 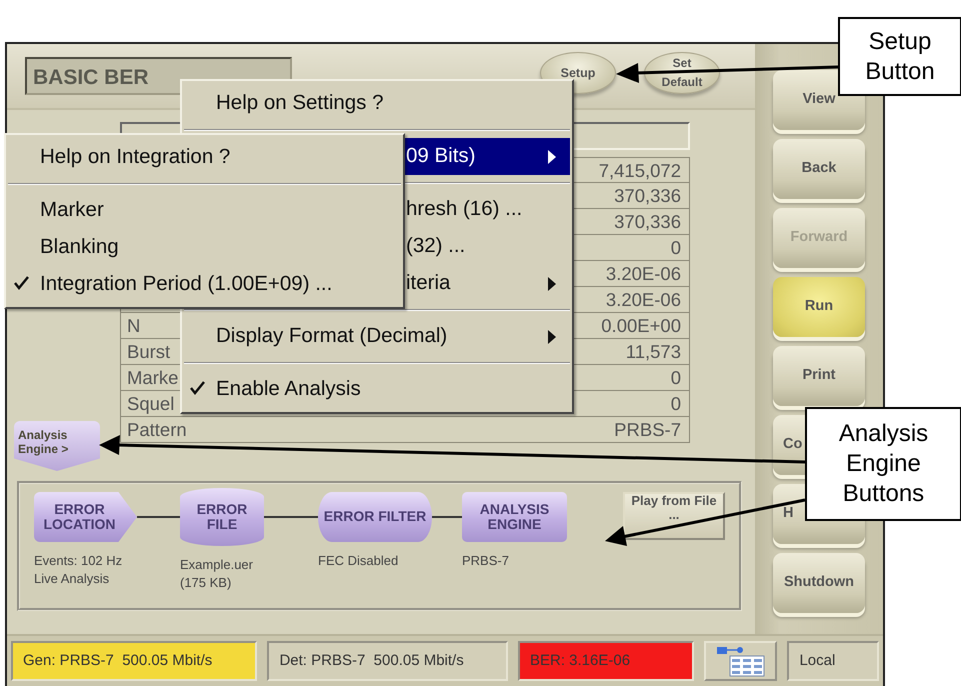 I want to click on status-field: Local, so click(x=833, y=661).